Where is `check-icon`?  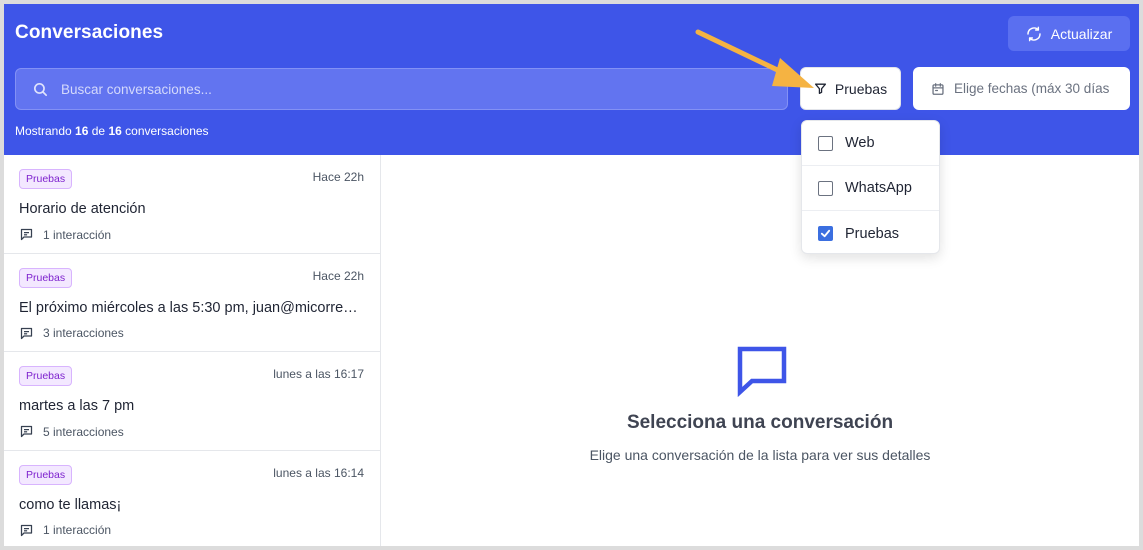
check-icon is located at coordinates (825, 233).